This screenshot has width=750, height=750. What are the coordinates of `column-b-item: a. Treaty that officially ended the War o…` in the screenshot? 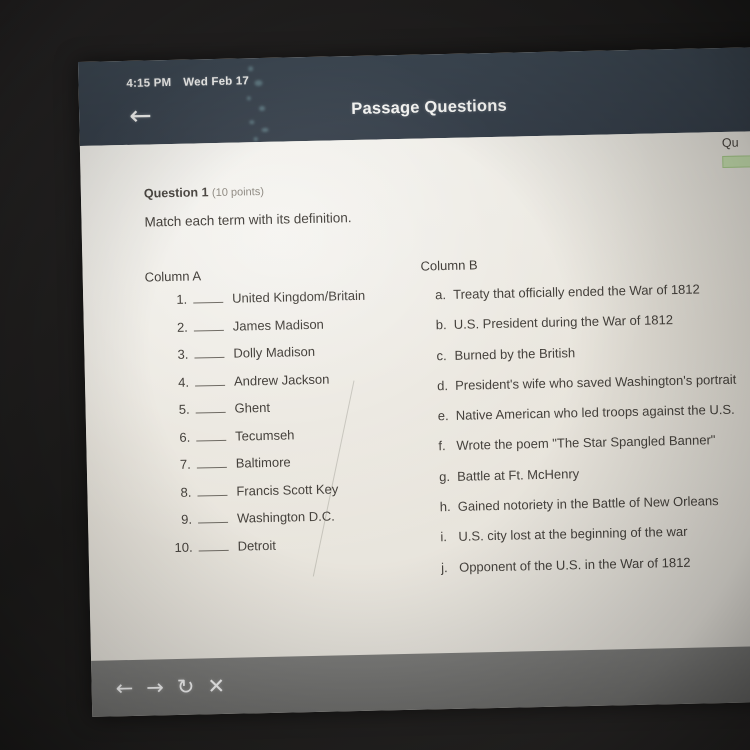 It's located at (592, 291).